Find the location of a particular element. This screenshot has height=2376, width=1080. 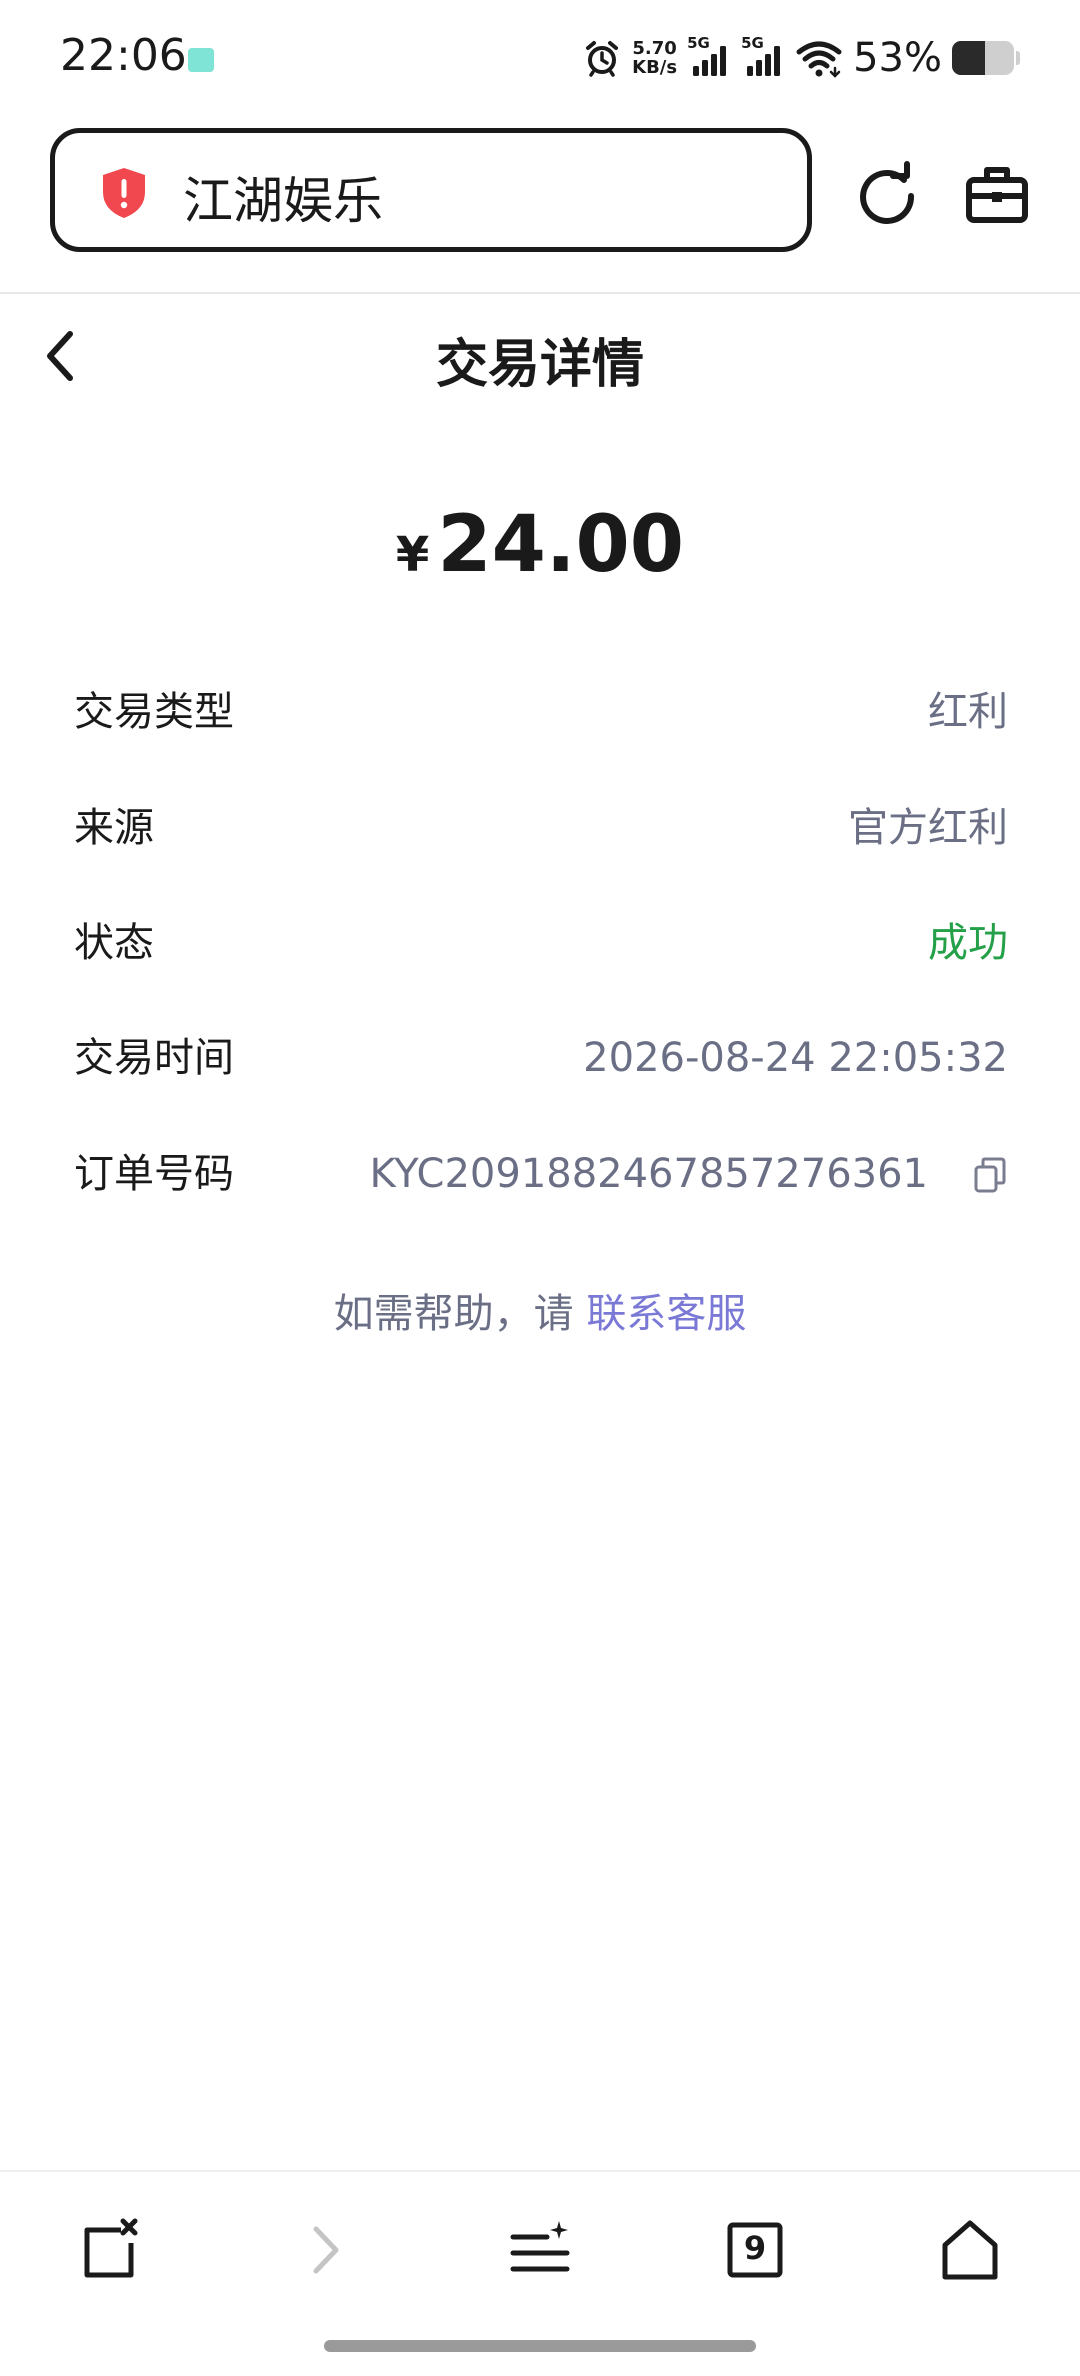

transaction-amount: ¥24.00 is located at coordinates (540, 545).